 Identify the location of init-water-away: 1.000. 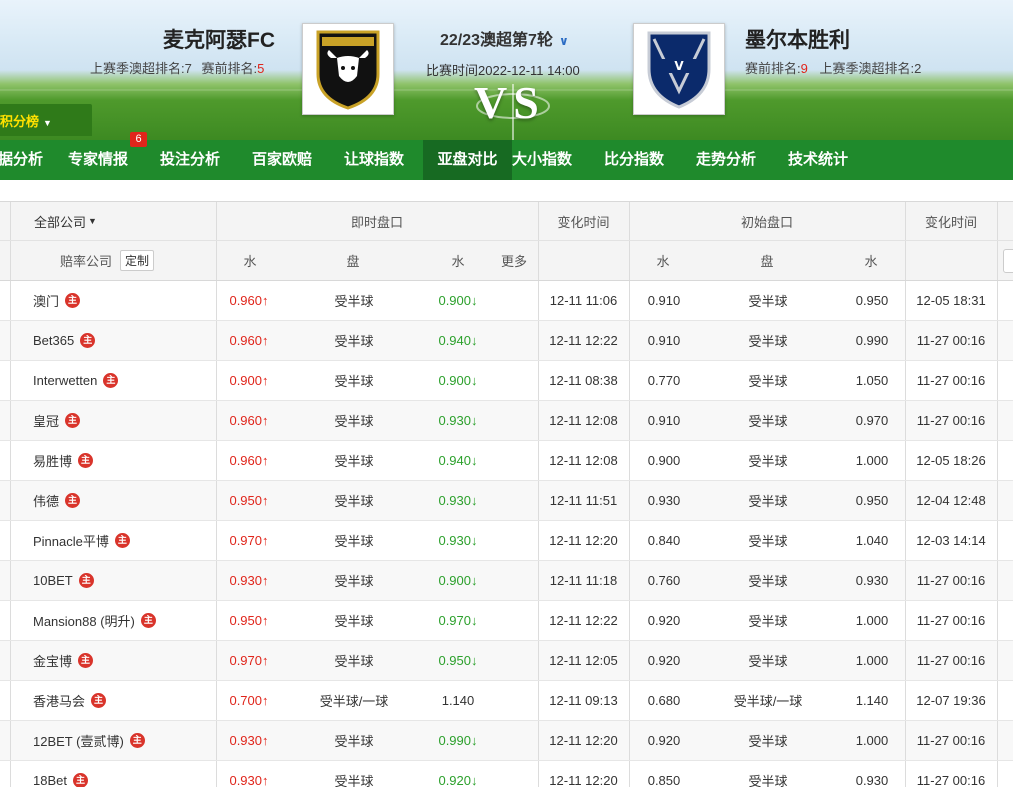
(872, 460).